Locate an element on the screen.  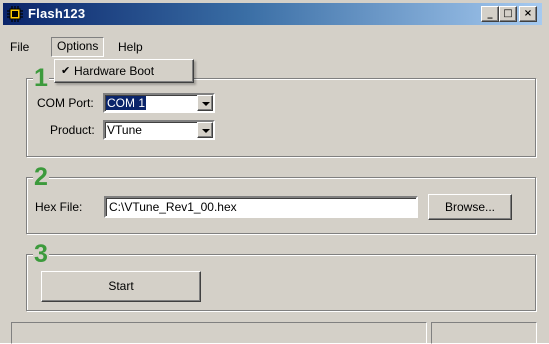
com-port-dropdown-button is located at coordinates (205, 103).